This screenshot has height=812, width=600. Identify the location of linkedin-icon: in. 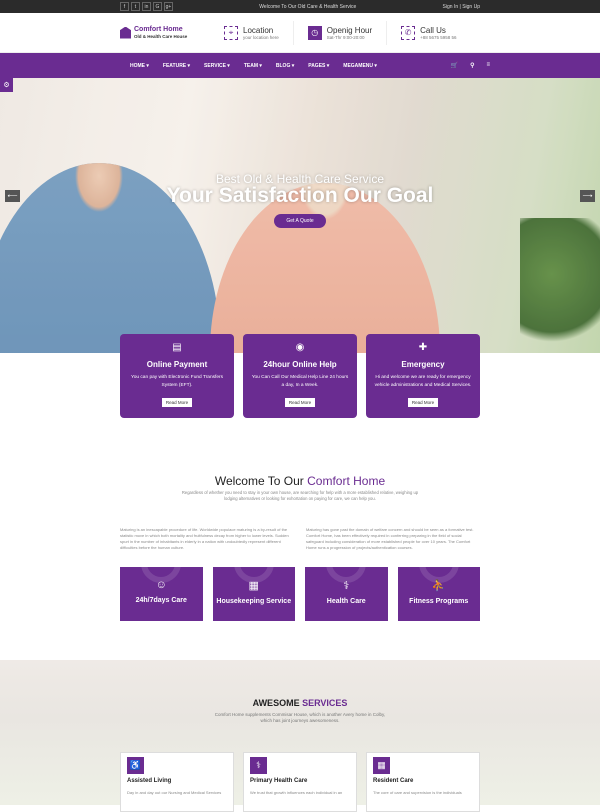
(146, 6).